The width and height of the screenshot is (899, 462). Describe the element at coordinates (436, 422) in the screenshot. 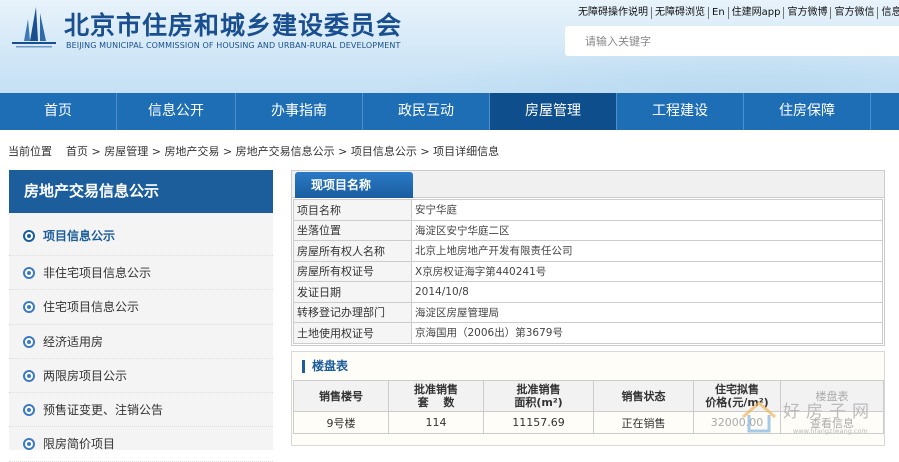

I see `cell-units: 114` at that location.